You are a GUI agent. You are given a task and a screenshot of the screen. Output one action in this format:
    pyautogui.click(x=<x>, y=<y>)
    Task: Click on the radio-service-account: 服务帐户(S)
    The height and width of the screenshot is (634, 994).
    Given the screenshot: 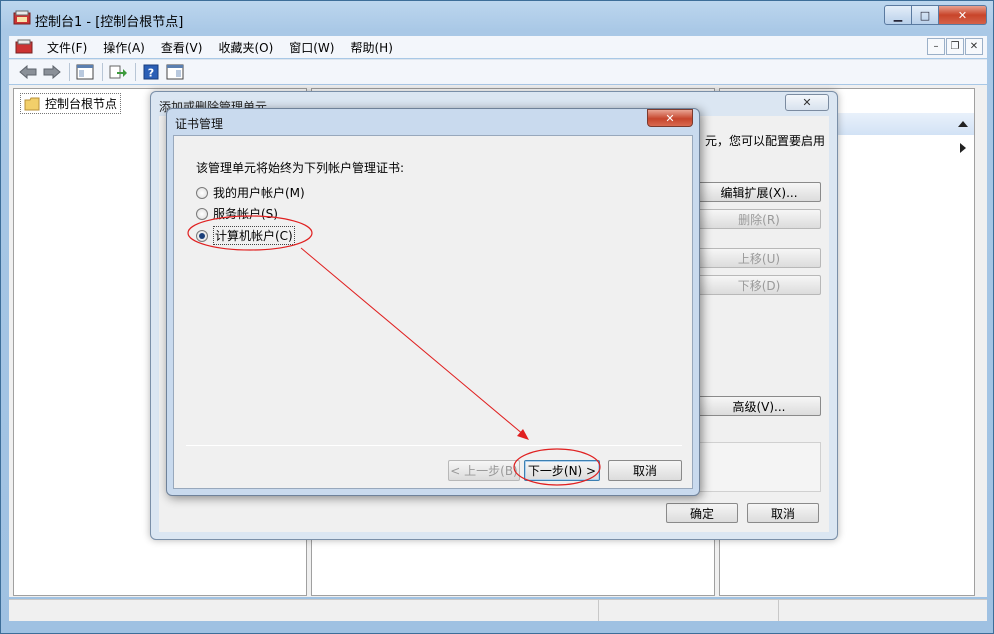 What is the action you would take?
    pyautogui.click(x=237, y=213)
    